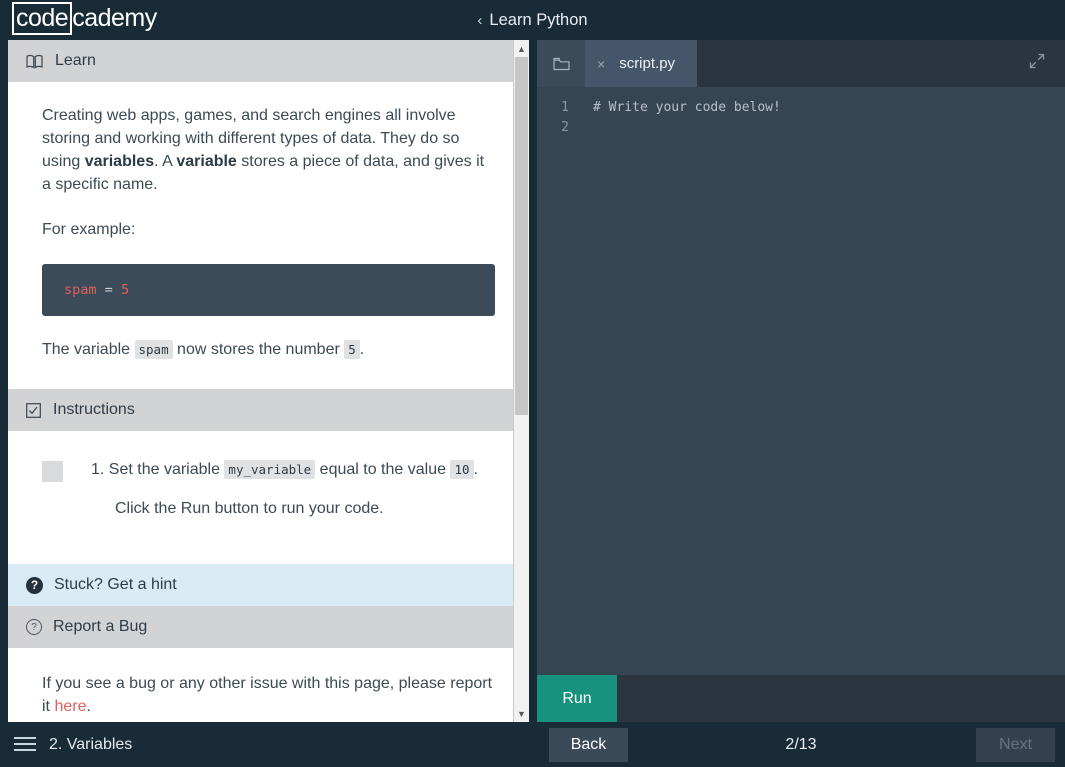 This screenshot has height=767, width=1065. What do you see at coordinates (577, 698) in the screenshot?
I see `run-button: Run` at bounding box center [577, 698].